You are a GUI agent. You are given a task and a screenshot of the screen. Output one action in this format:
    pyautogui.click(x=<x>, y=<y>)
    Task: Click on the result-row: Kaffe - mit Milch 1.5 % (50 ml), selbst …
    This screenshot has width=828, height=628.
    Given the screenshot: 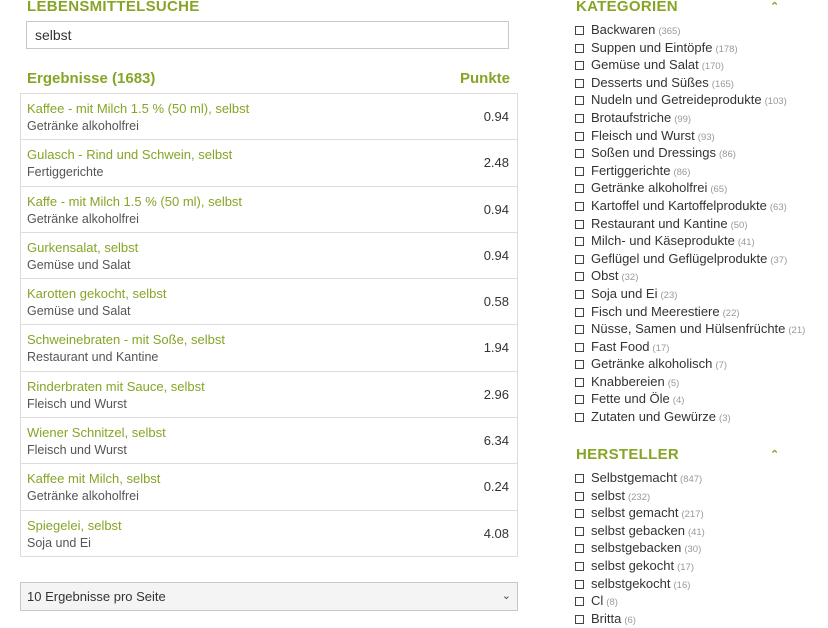 What is the action you would take?
    pyautogui.click(x=269, y=210)
    